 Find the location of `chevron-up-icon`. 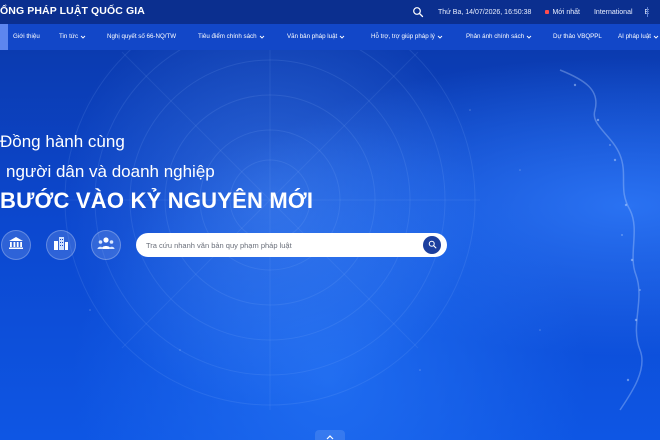

chevron-up-icon is located at coordinates (330, 433).